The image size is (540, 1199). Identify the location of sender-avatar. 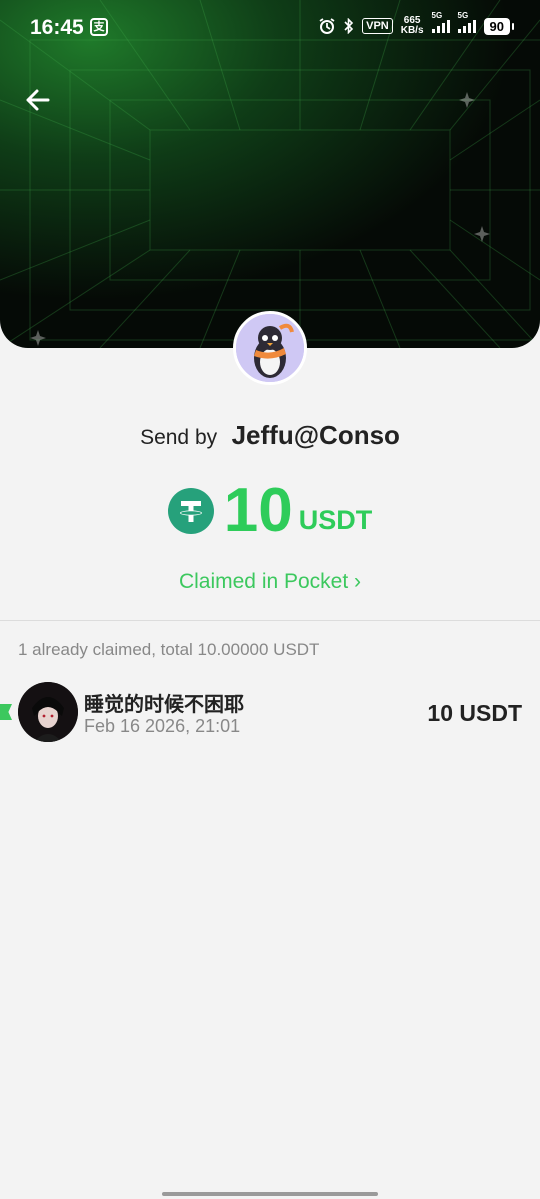
(270, 348).